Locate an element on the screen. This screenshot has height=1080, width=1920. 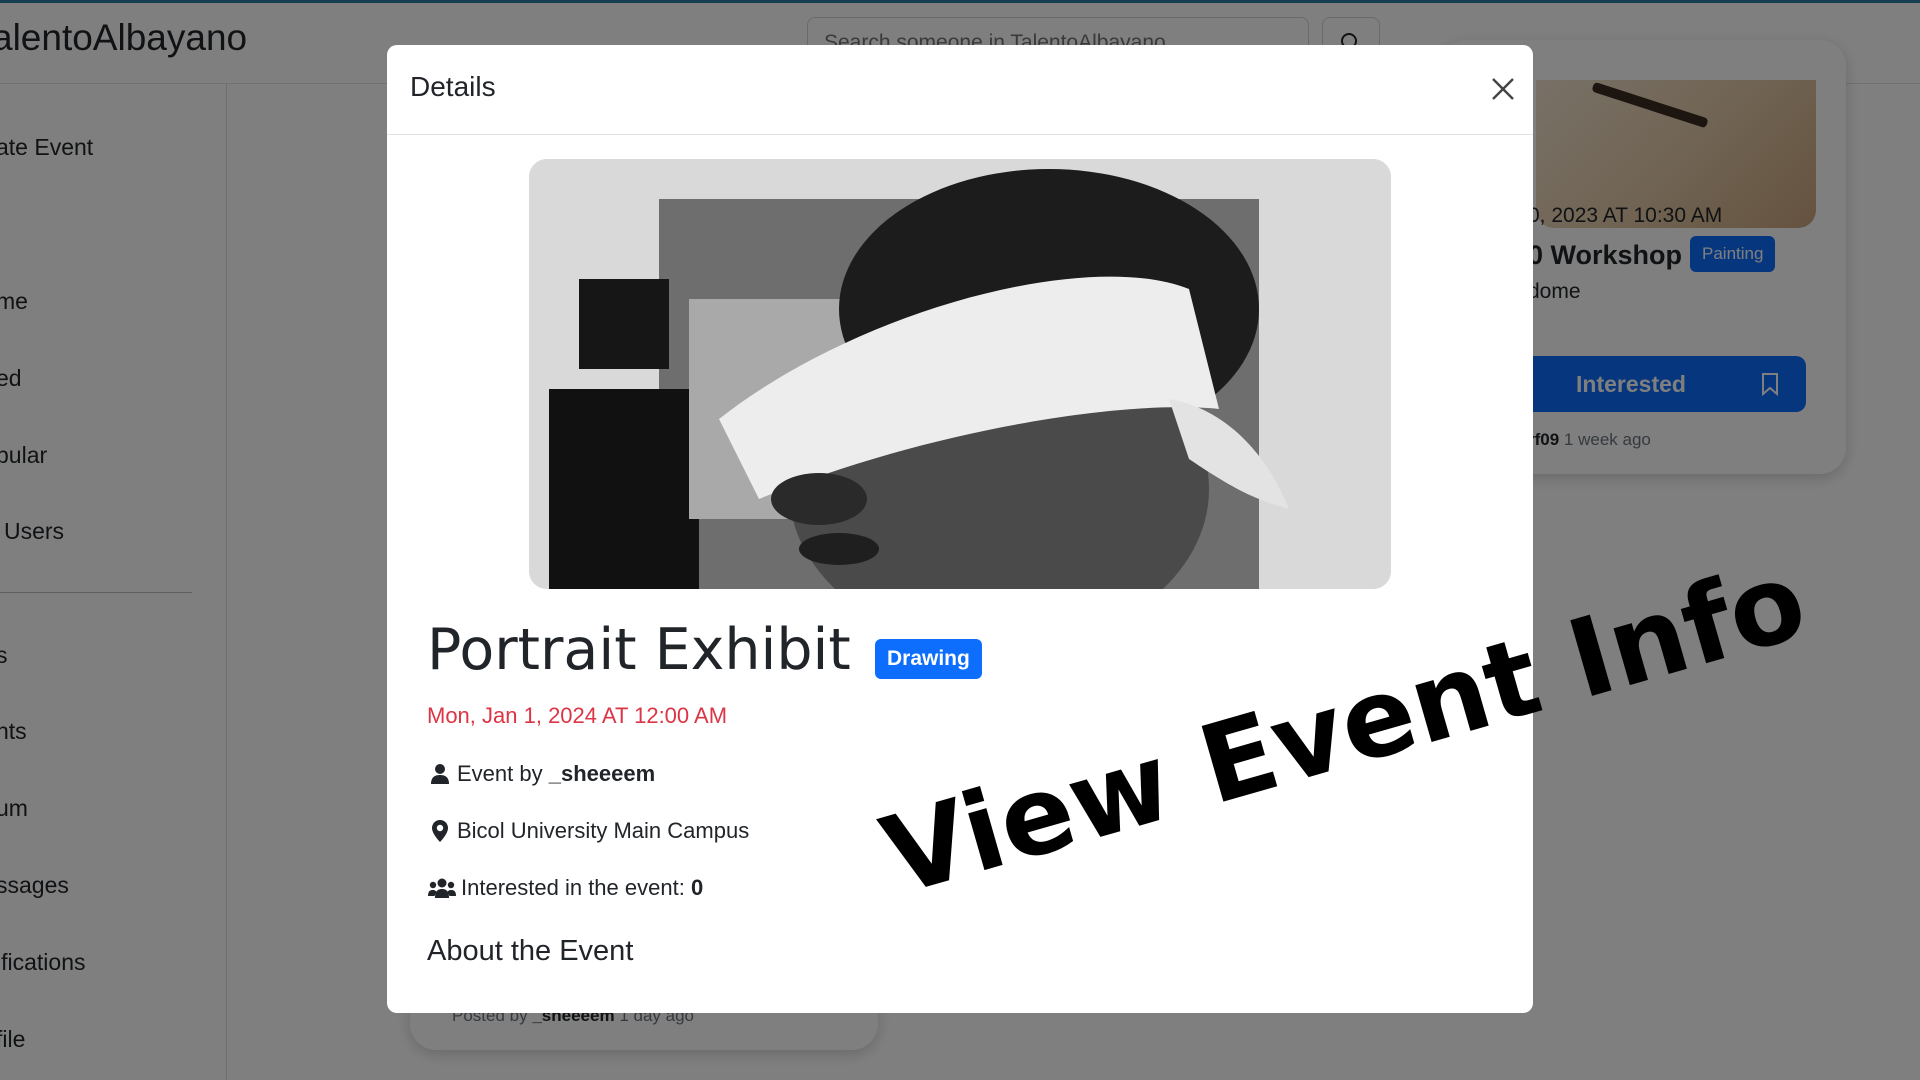
event-location: Bicol University Main Campus is located at coordinates (603, 830).